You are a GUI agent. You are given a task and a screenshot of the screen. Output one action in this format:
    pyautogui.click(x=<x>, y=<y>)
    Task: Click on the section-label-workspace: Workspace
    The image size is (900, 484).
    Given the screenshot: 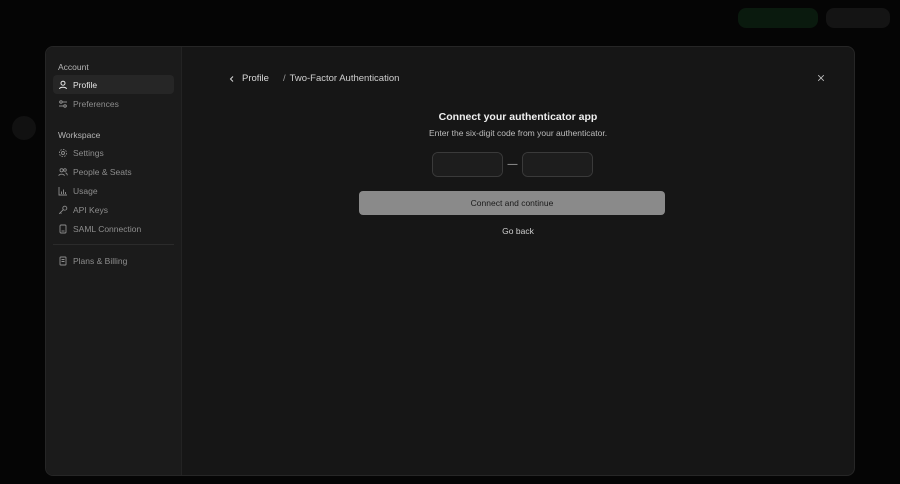 What is the action you would take?
    pyautogui.click(x=79, y=135)
    